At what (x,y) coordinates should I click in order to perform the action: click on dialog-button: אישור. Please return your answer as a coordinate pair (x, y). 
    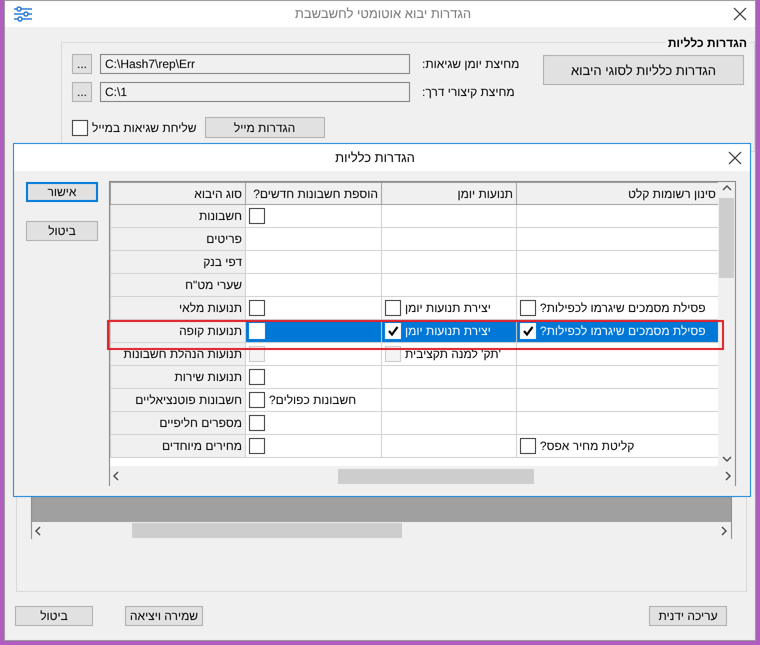
    Looking at the image, I should click on (62, 192).